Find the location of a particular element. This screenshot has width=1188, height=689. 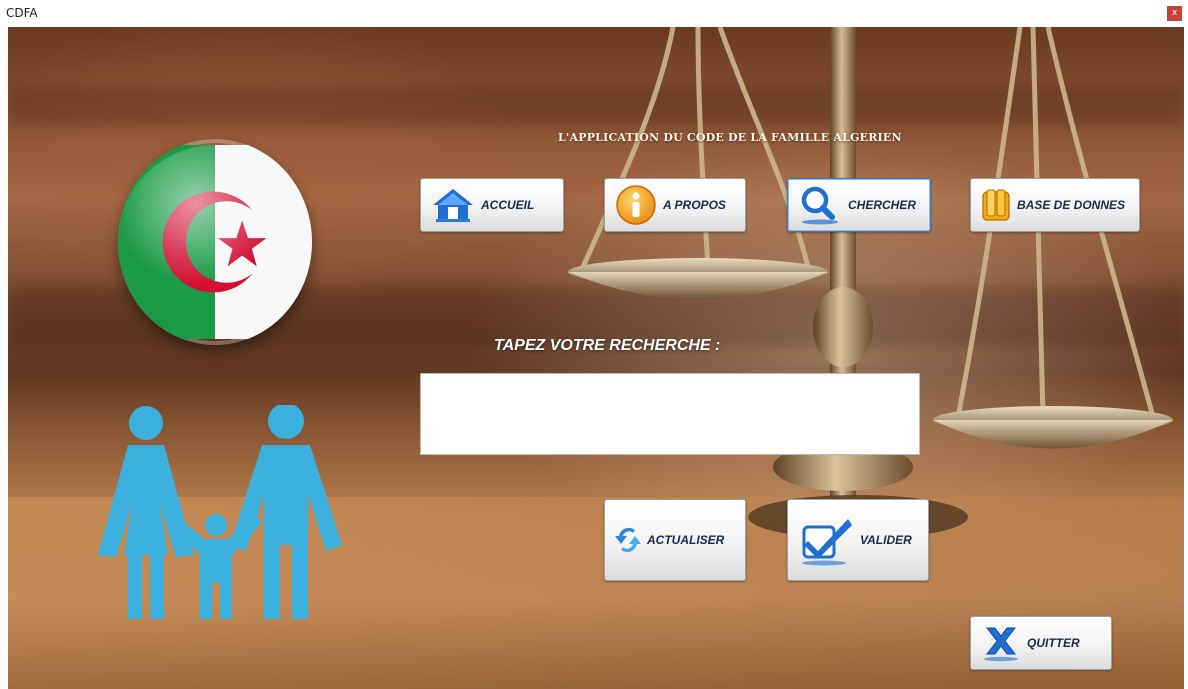

base-de-donnes-label: BASE DE DONNES is located at coordinates (1071, 205).